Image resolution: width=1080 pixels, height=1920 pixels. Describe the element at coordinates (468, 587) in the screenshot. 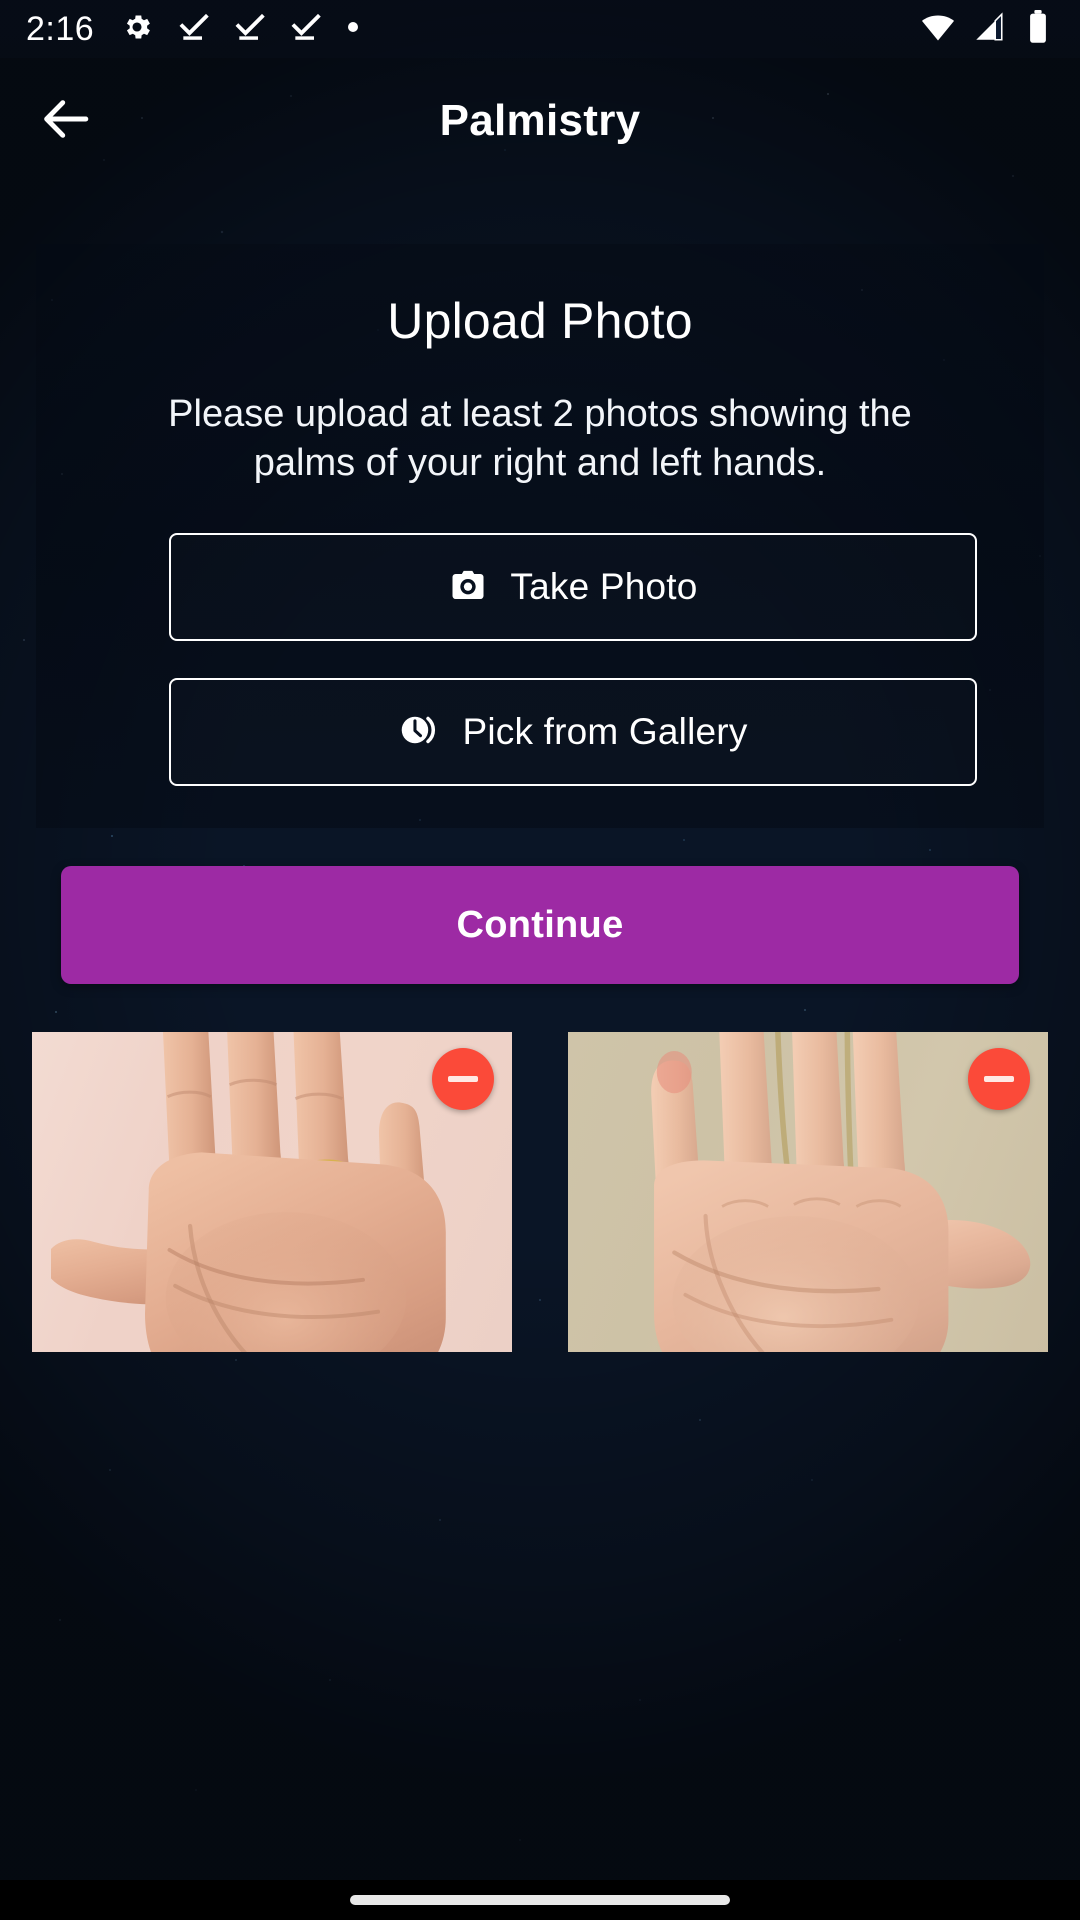

I see `camera-icon` at that location.